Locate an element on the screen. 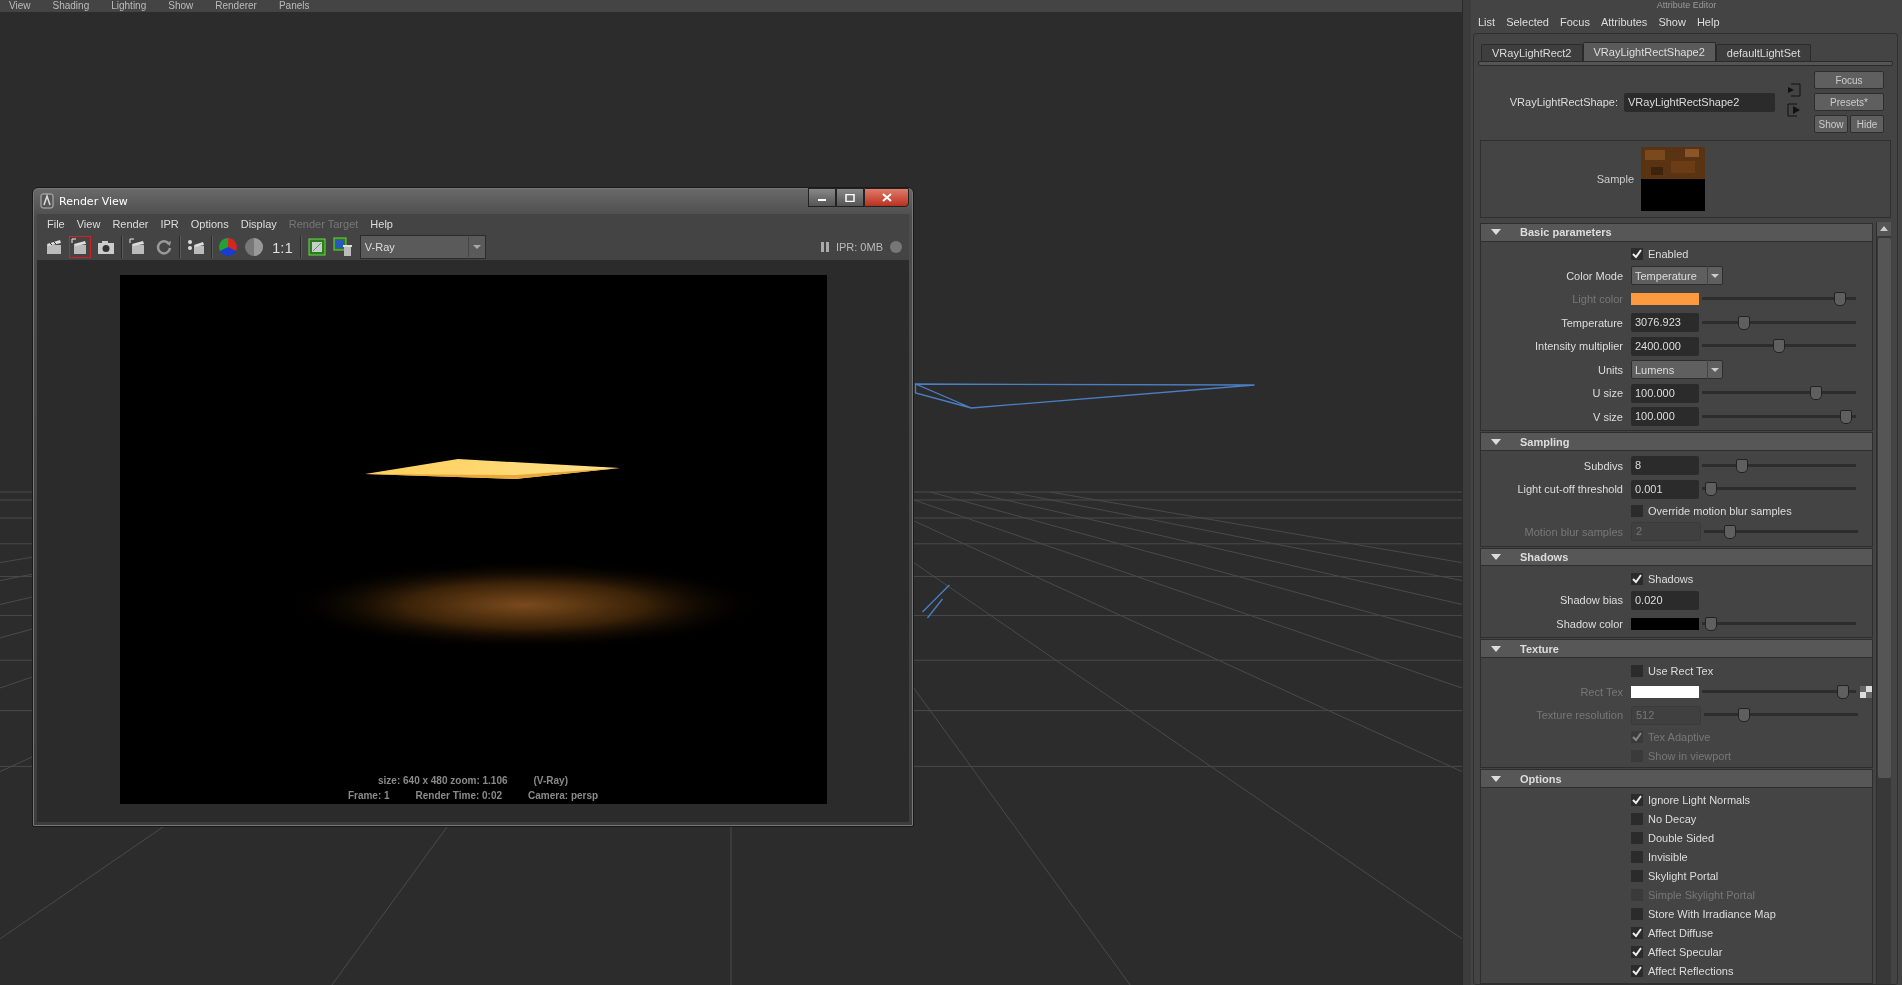 This screenshot has width=1902, height=985. field-label: VRayLightRectShape: is located at coordinates (1563, 102).